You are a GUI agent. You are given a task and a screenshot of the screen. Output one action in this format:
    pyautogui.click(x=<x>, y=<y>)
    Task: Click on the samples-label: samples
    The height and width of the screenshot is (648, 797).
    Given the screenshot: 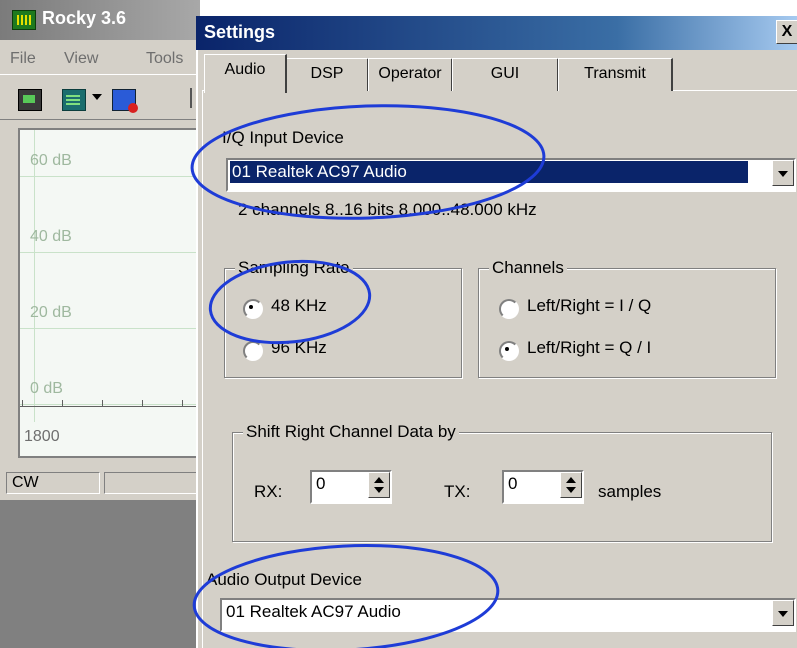 What is the action you would take?
    pyautogui.click(x=630, y=491)
    